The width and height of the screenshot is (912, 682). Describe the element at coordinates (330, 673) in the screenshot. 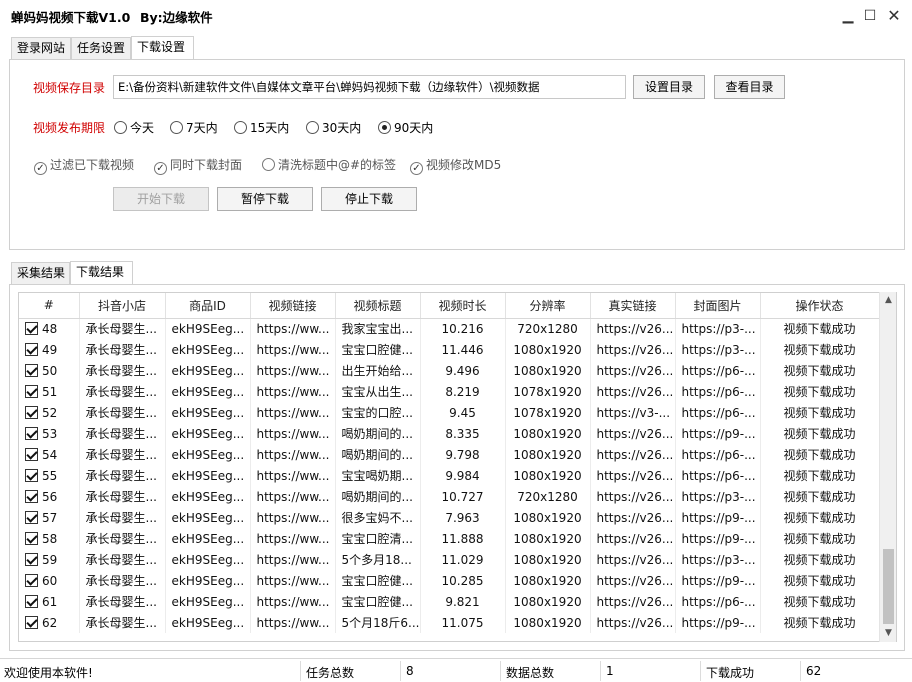

I see `task-total-label: 任务总数` at that location.